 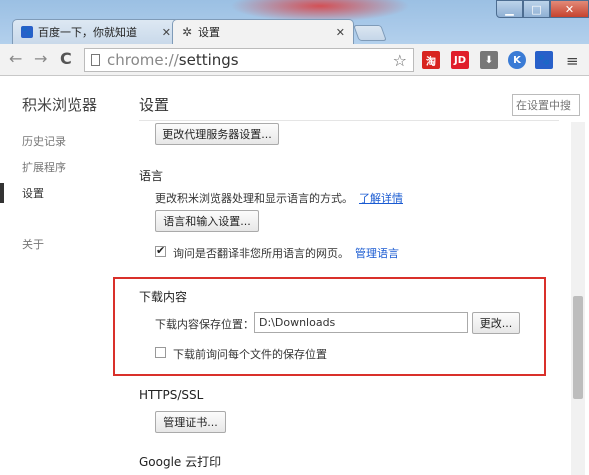 What do you see at coordinates (546, 105) in the screenshot?
I see `settings-search-input` at bounding box center [546, 105].